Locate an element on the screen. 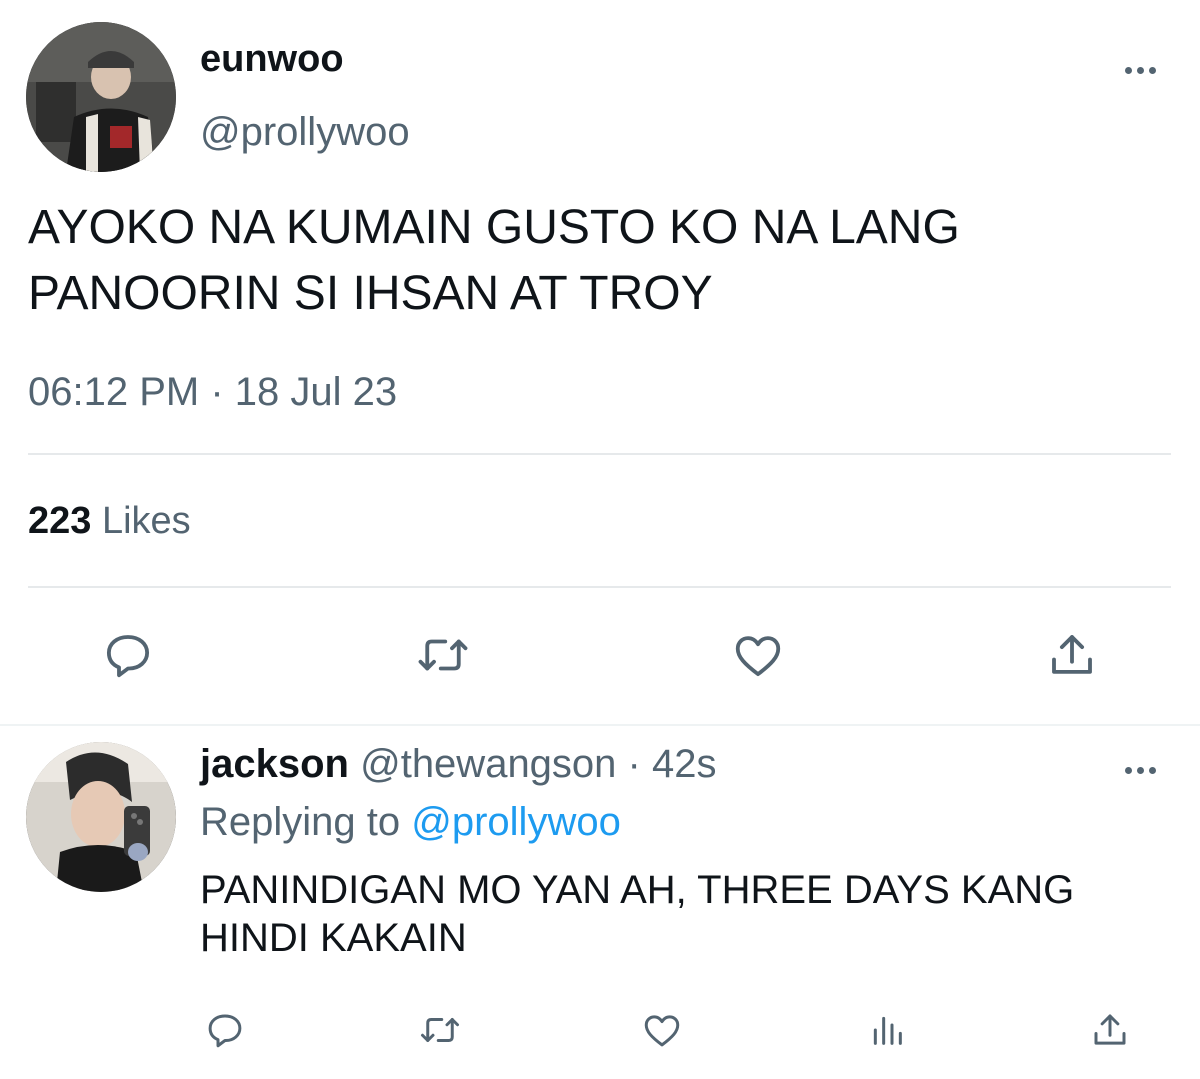 Image resolution: width=1200 pixels, height=1079 pixels. mention-link: @prollywoo is located at coordinates (516, 822).